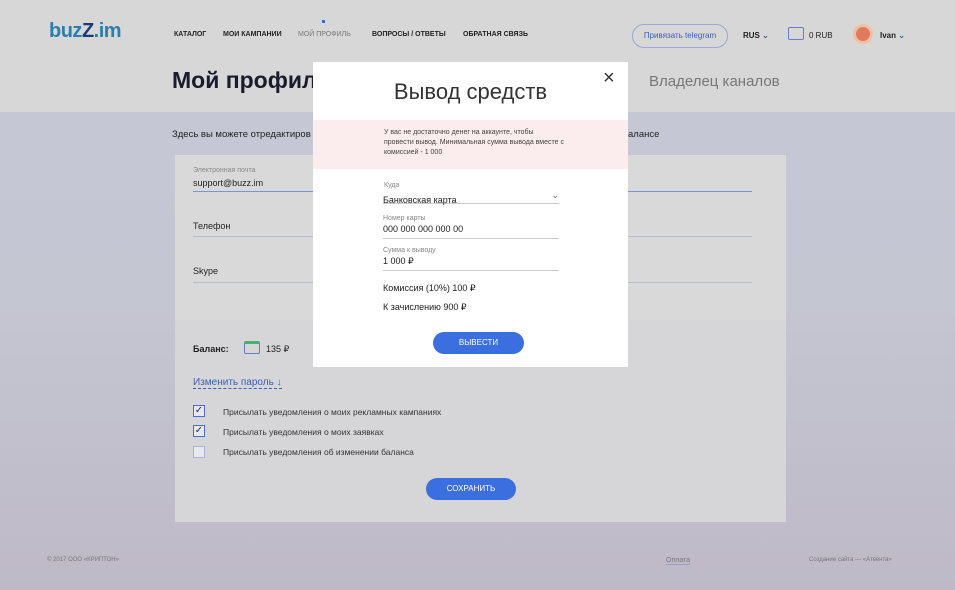 This screenshot has height=590, width=955. Describe the element at coordinates (237, 383) in the screenshot. I see `change-password-link: Изменить пароль ↓` at that location.